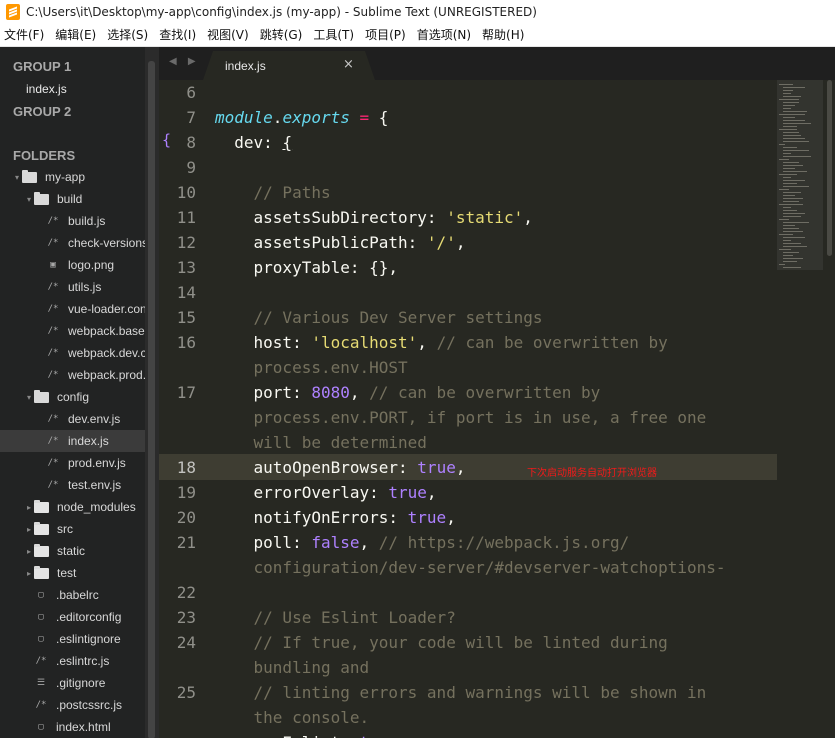 This screenshot has width=835, height=738. Describe the element at coordinates (72, 661) in the screenshot. I see `tree-file: /* .eslintrc.js` at that location.